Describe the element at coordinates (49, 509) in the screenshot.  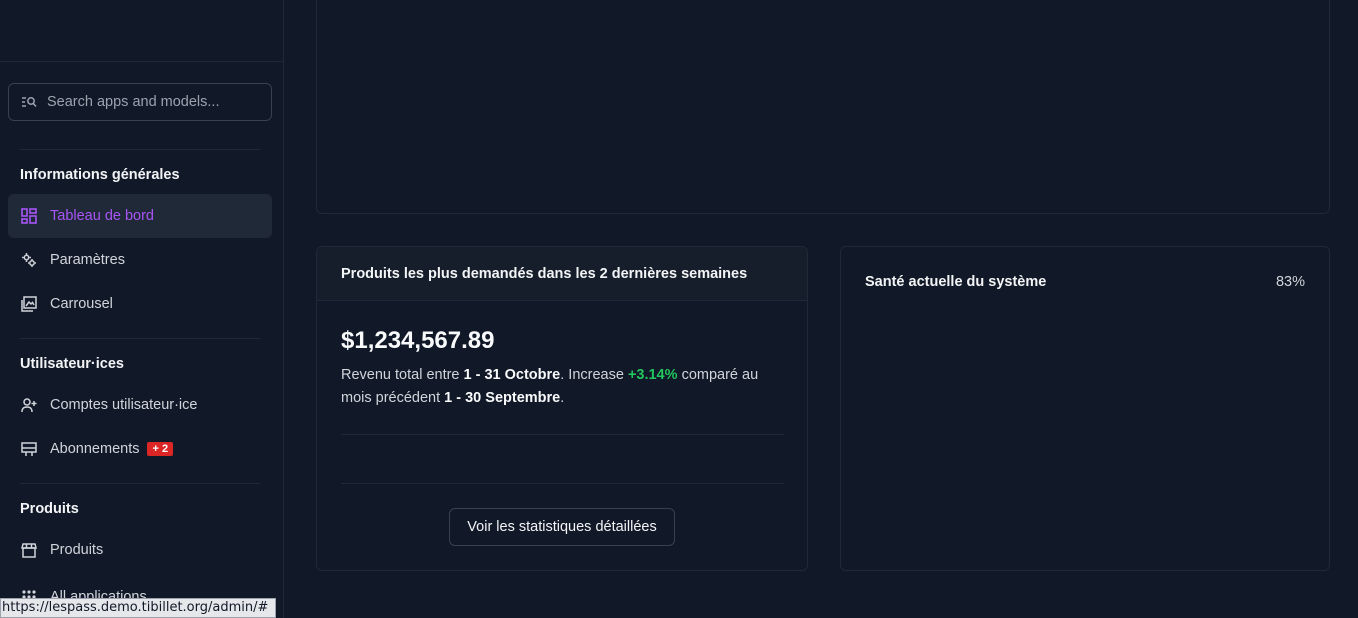
I see `section-title-products: Produits` at that location.